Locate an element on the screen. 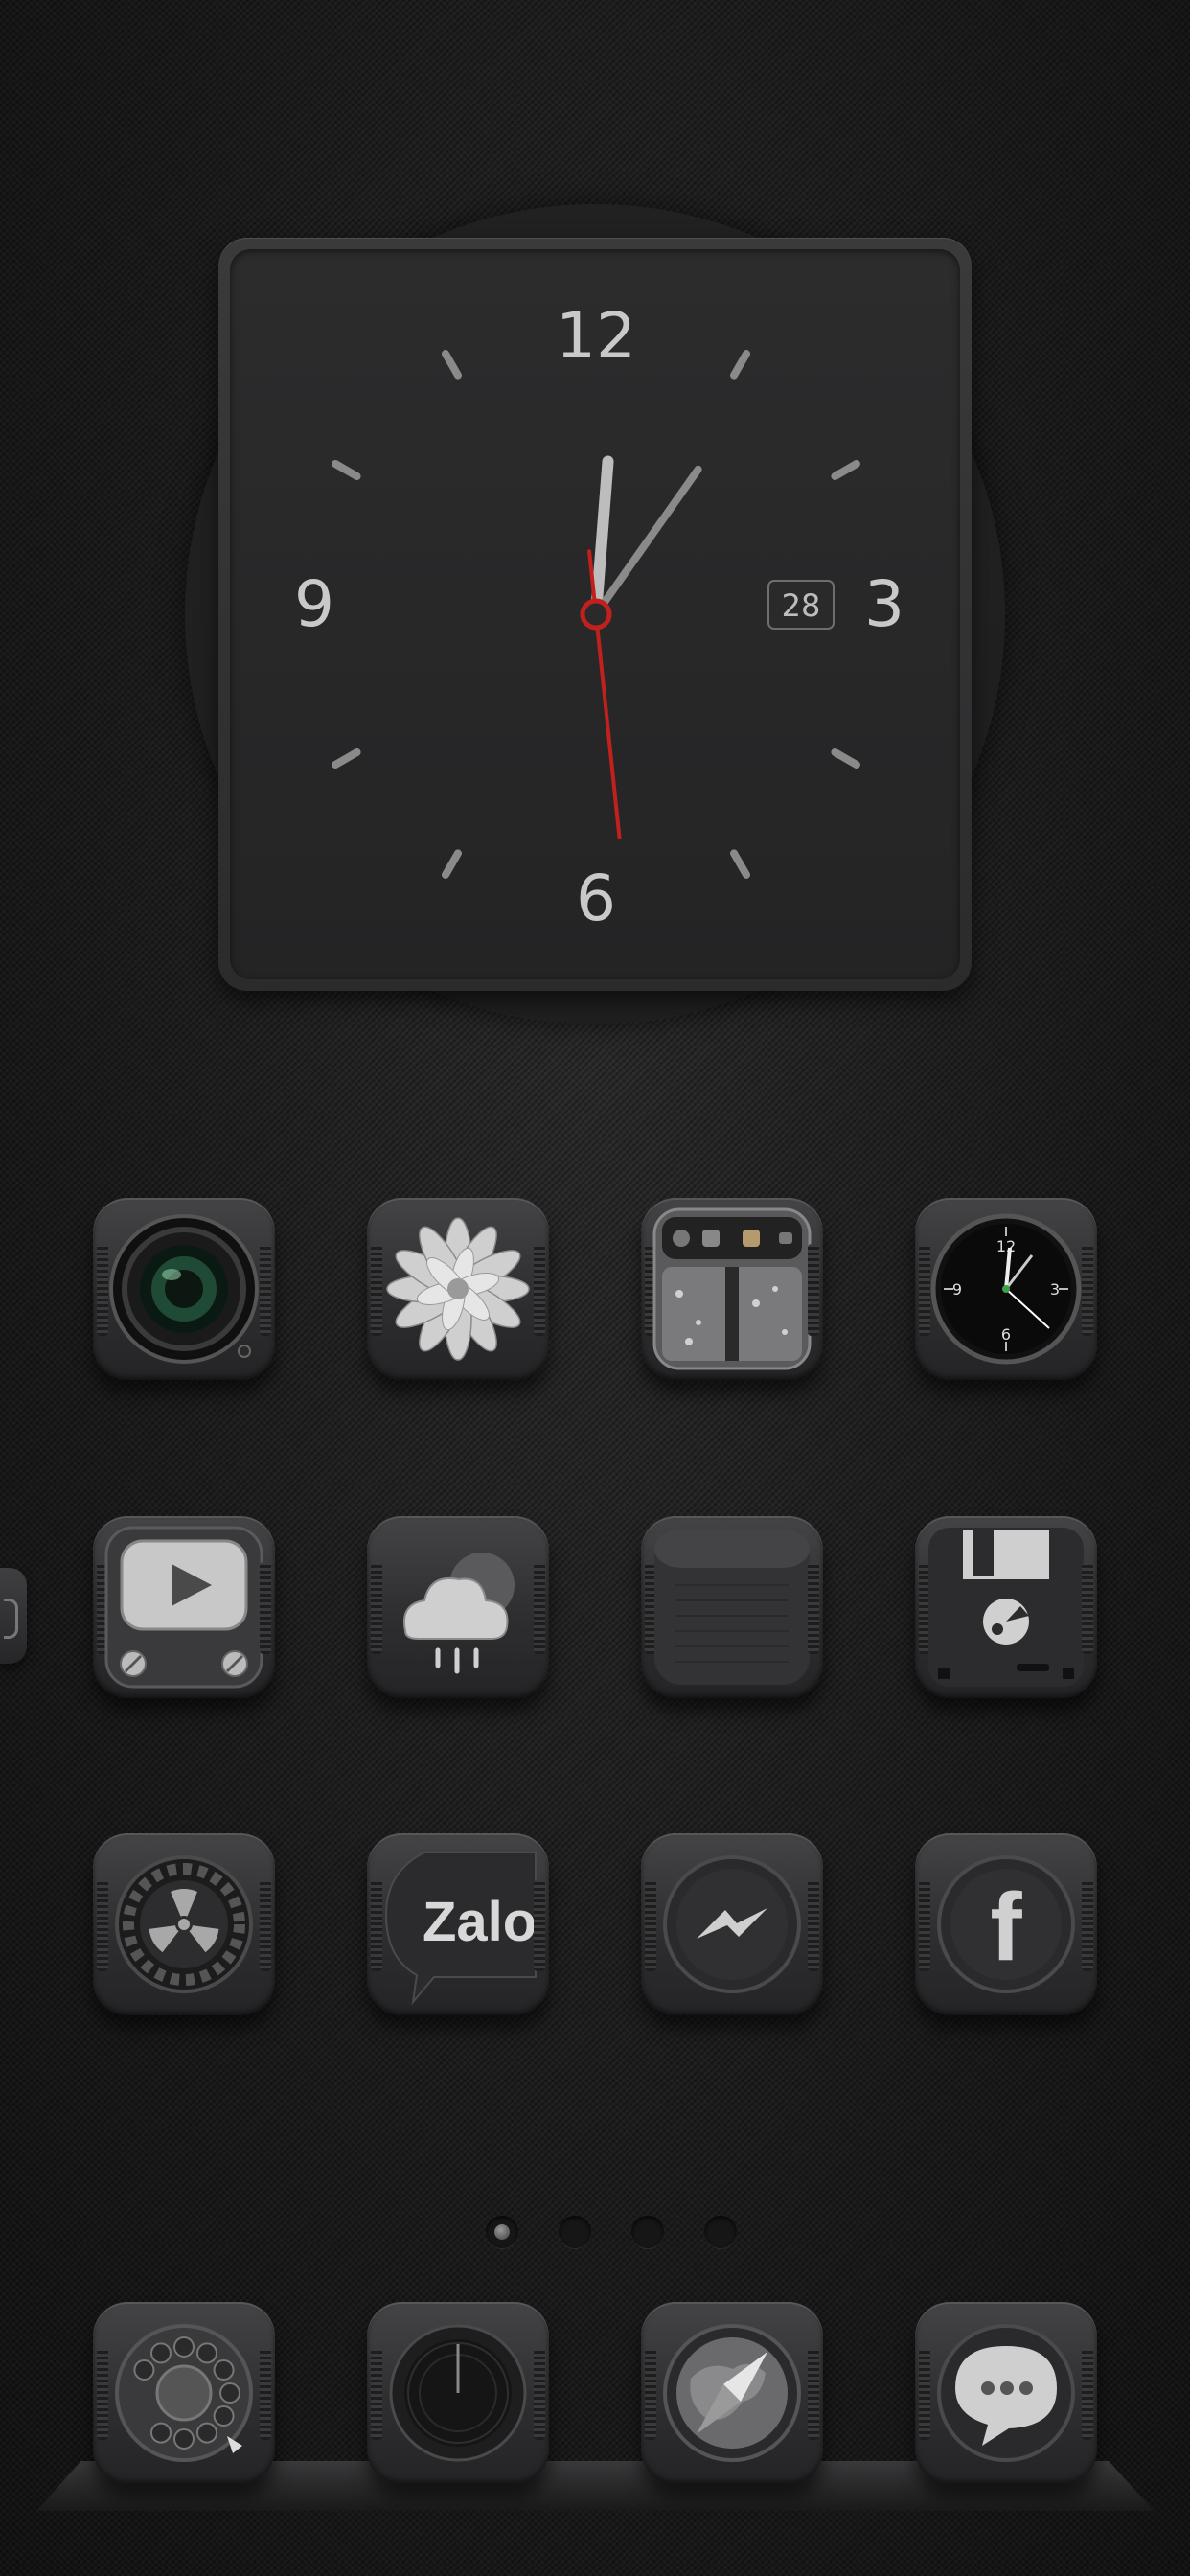  photos-app-icon is located at coordinates (458, 1289).